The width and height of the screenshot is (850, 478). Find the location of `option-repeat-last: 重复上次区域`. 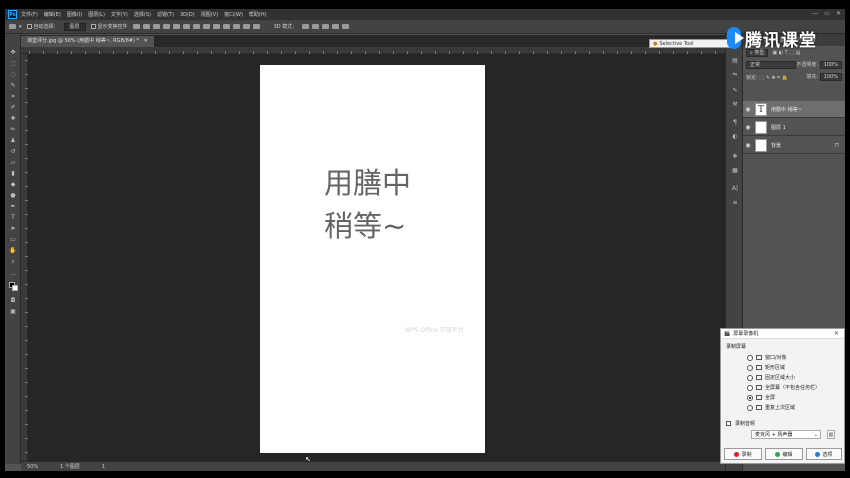

option-repeat-last: 重复上次区域 is located at coordinates (771, 407).